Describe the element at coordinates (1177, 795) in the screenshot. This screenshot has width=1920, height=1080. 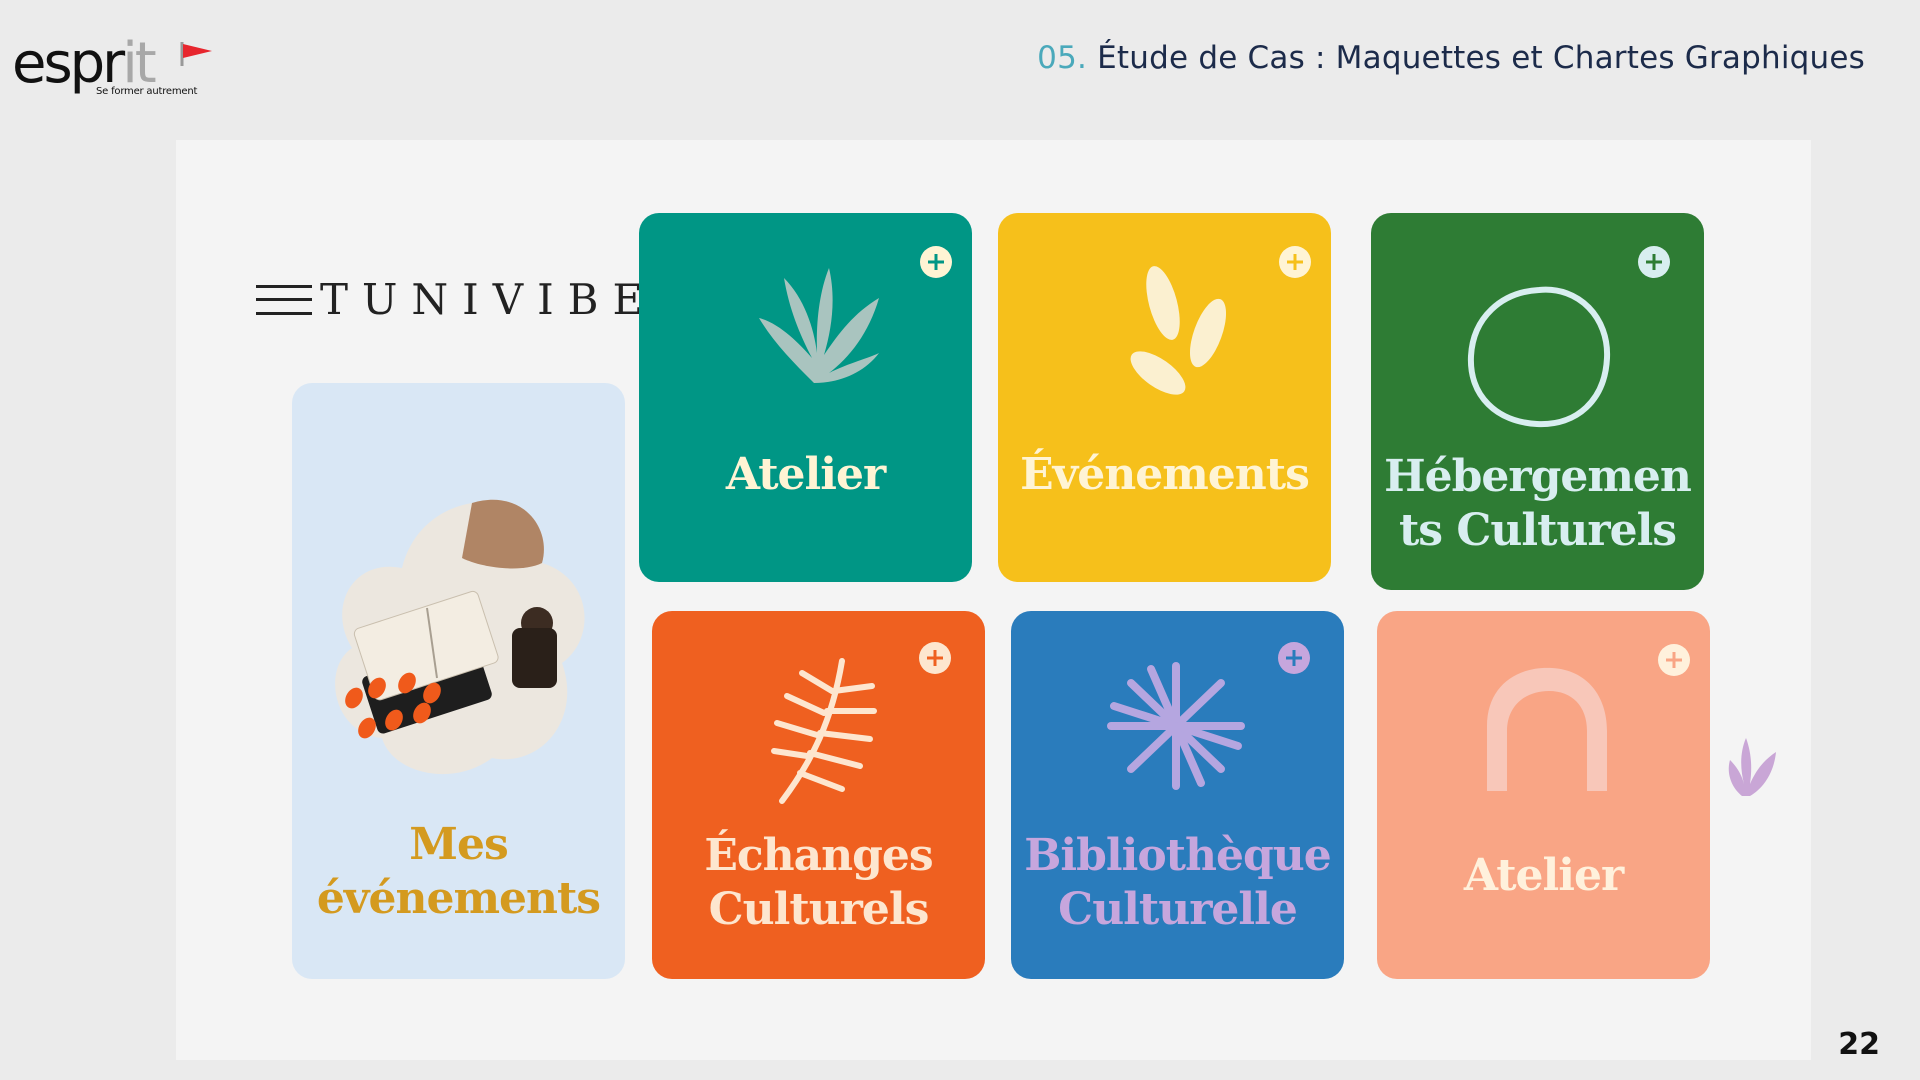
I see `card-bibliotheque-culturelle: Bibliothèque Culturelle` at that location.